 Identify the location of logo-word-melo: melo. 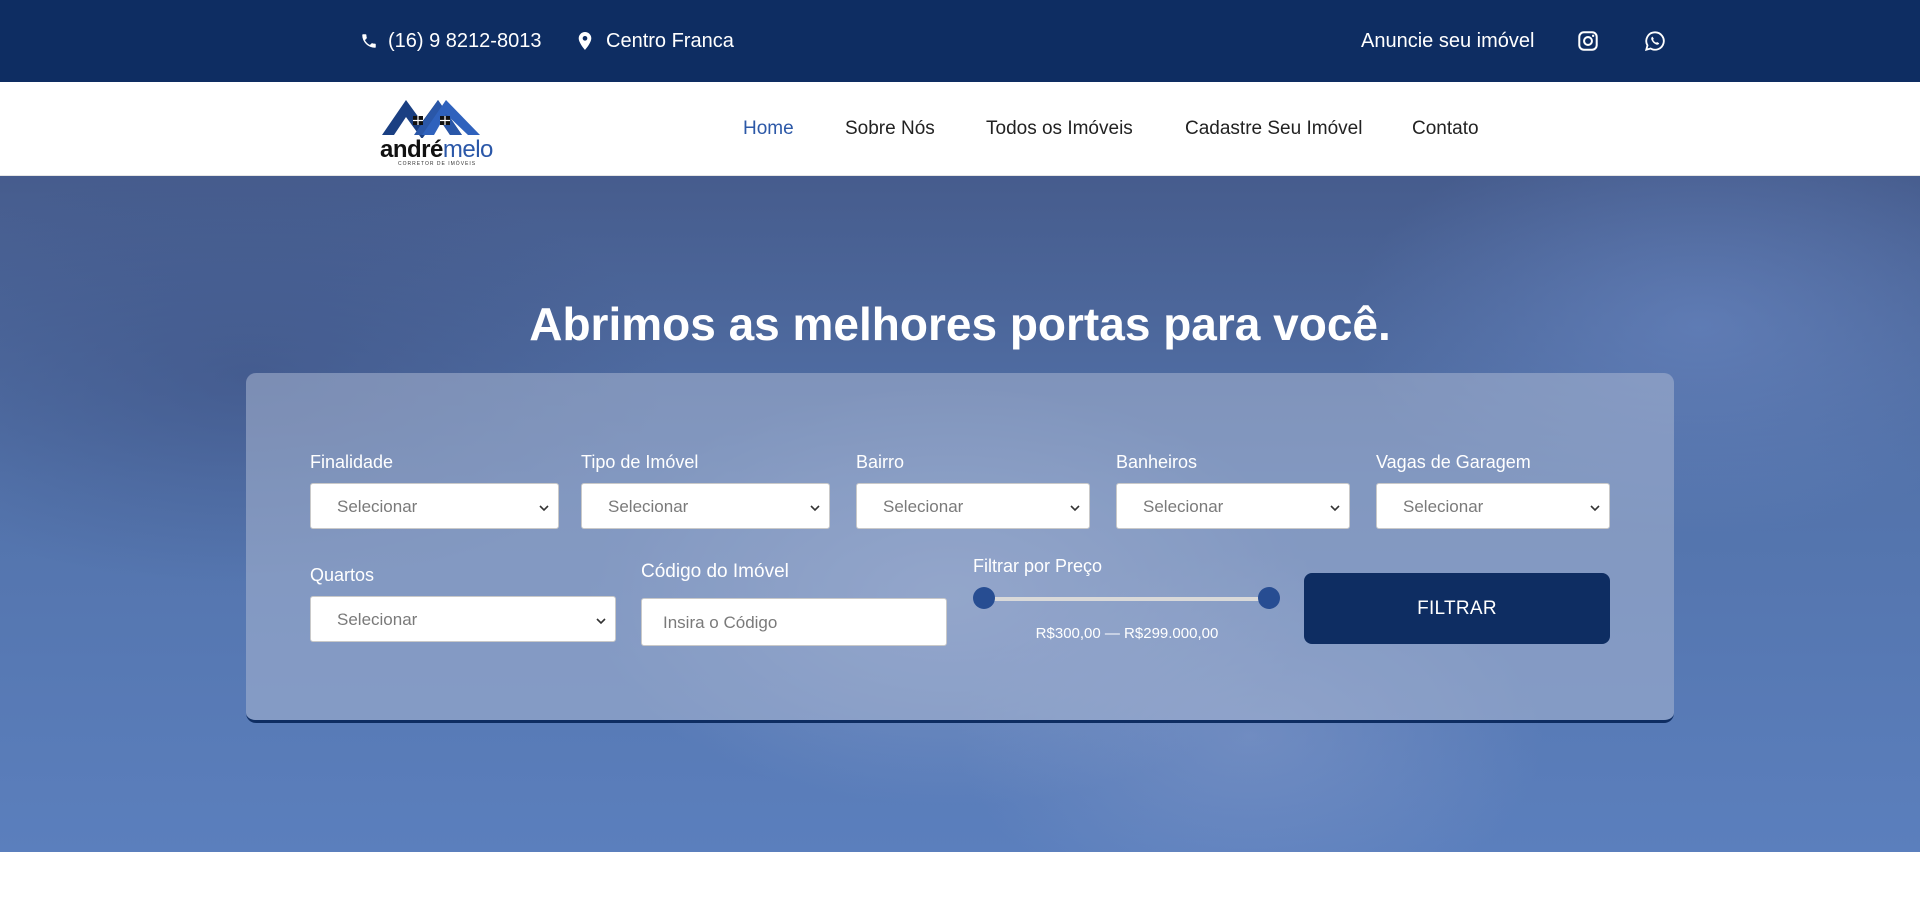
(468, 149).